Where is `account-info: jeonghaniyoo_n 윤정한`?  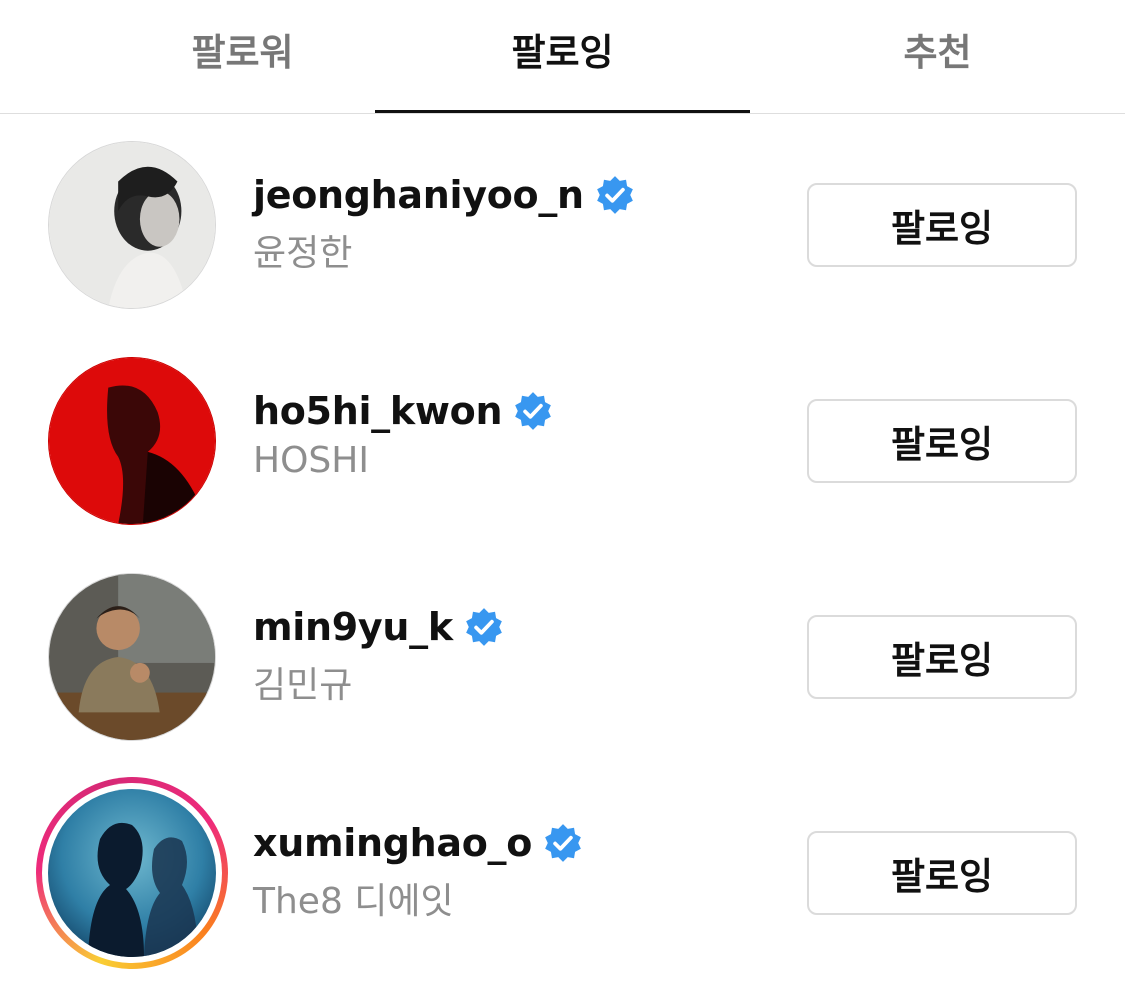 account-info: jeonghaniyoo_n 윤정한 is located at coordinates (444, 223).